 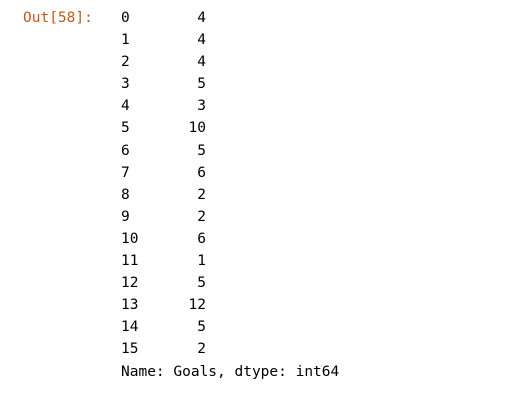 I want to click on row-index: 12, so click(x=130, y=283).